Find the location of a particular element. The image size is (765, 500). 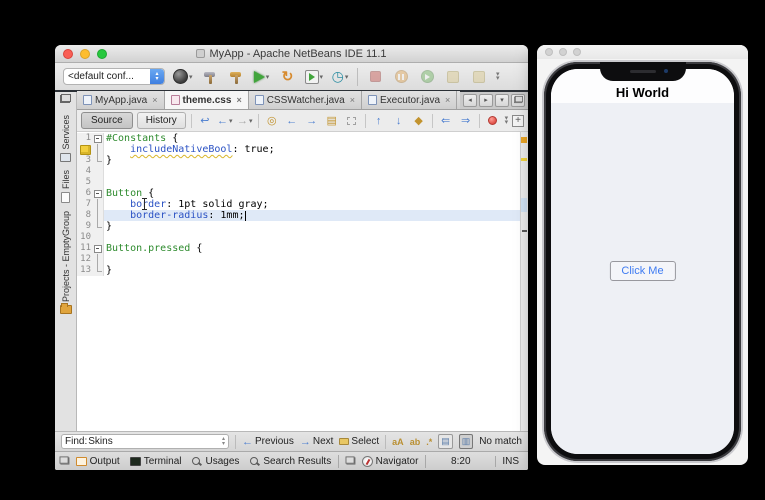

rerun-icon: ↻ is located at coordinates (288, 77).